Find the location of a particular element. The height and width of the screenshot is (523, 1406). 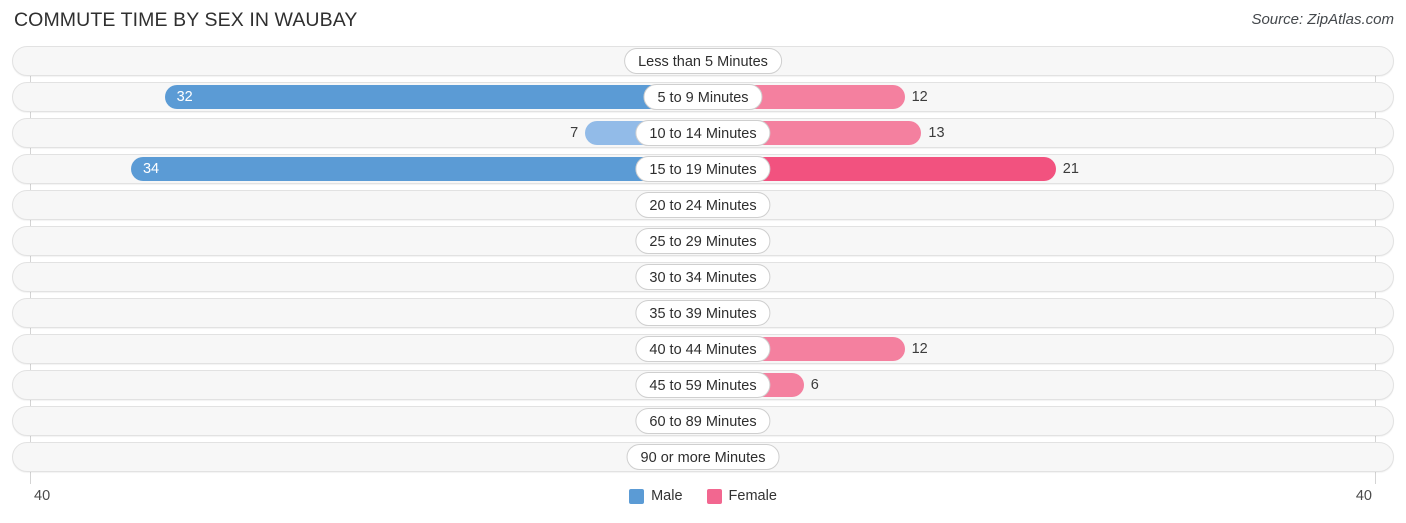

legend-label: Male is located at coordinates (667, 496).